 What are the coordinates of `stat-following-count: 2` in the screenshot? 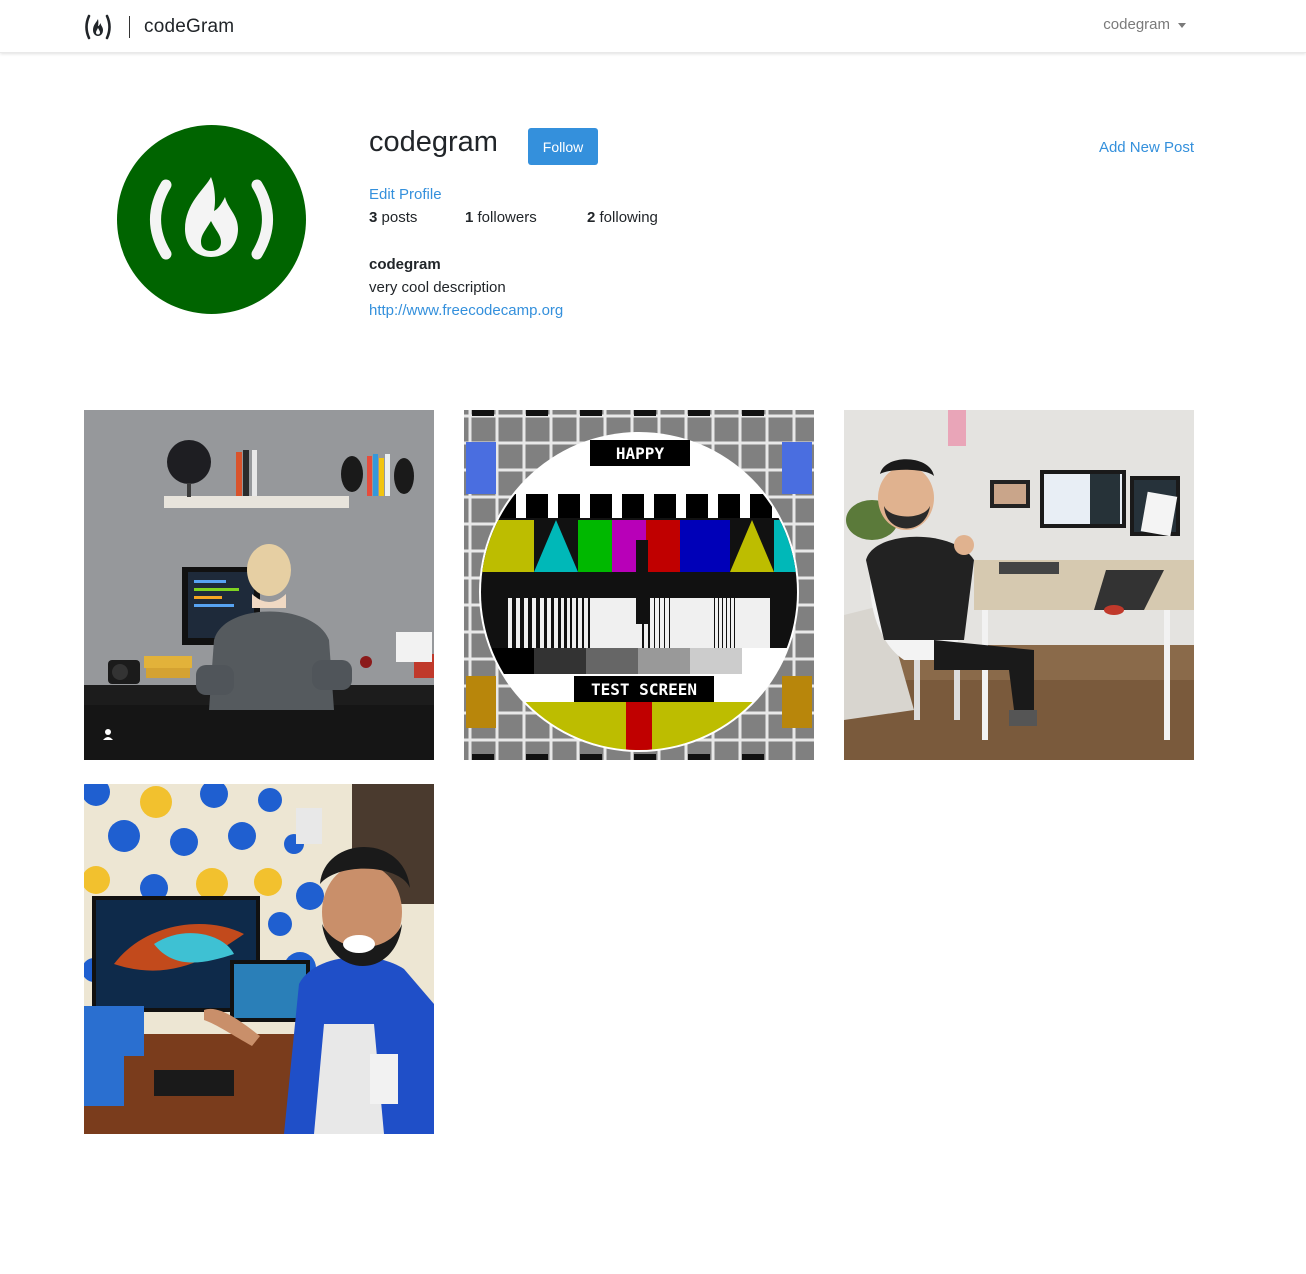 It's located at (591, 217).